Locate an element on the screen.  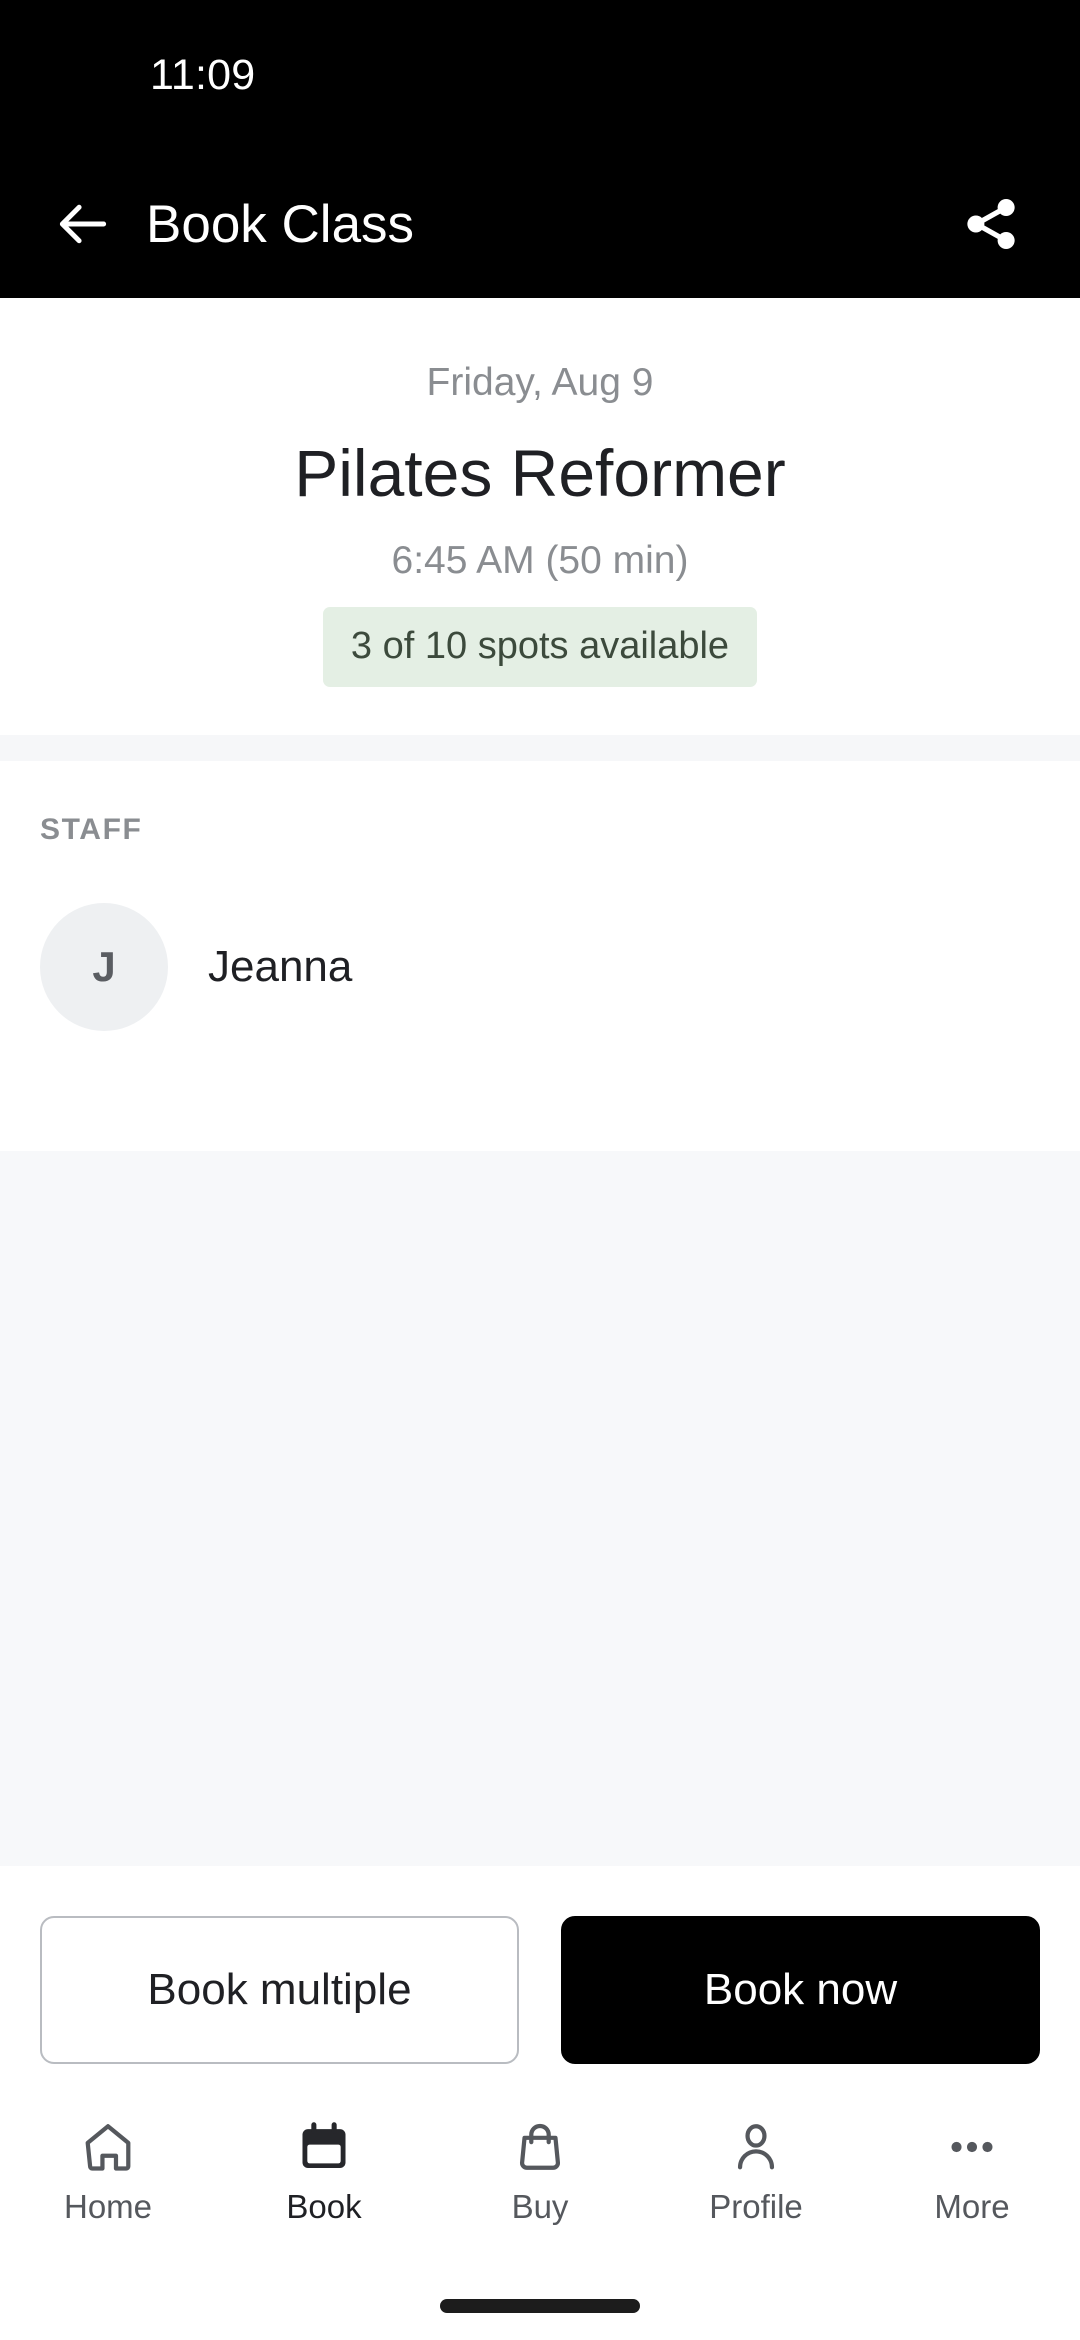
nav-item-profile: Profile is located at coordinates (756, 2169).